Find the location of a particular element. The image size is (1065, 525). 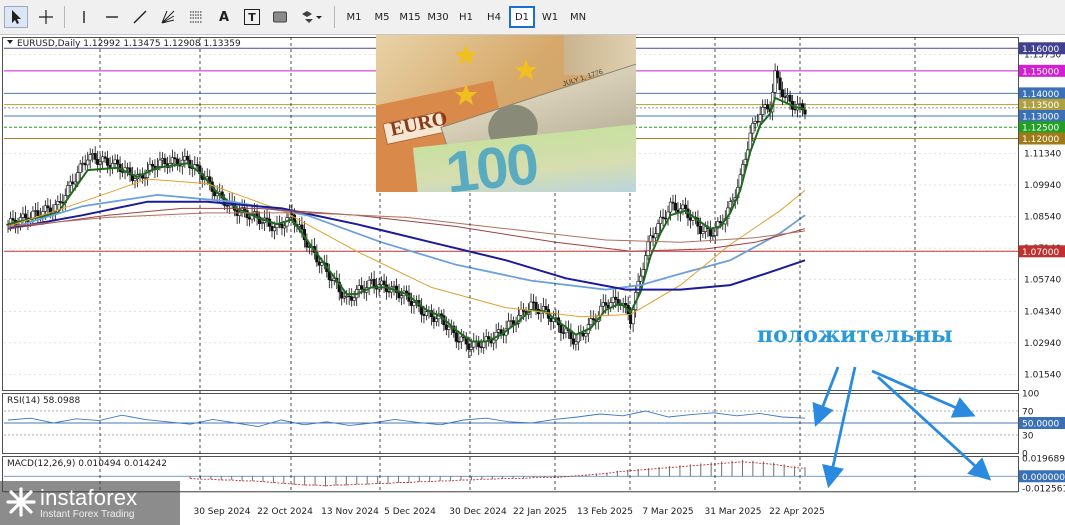

timeframe-mn: MN is located at coordinates (578, 17).